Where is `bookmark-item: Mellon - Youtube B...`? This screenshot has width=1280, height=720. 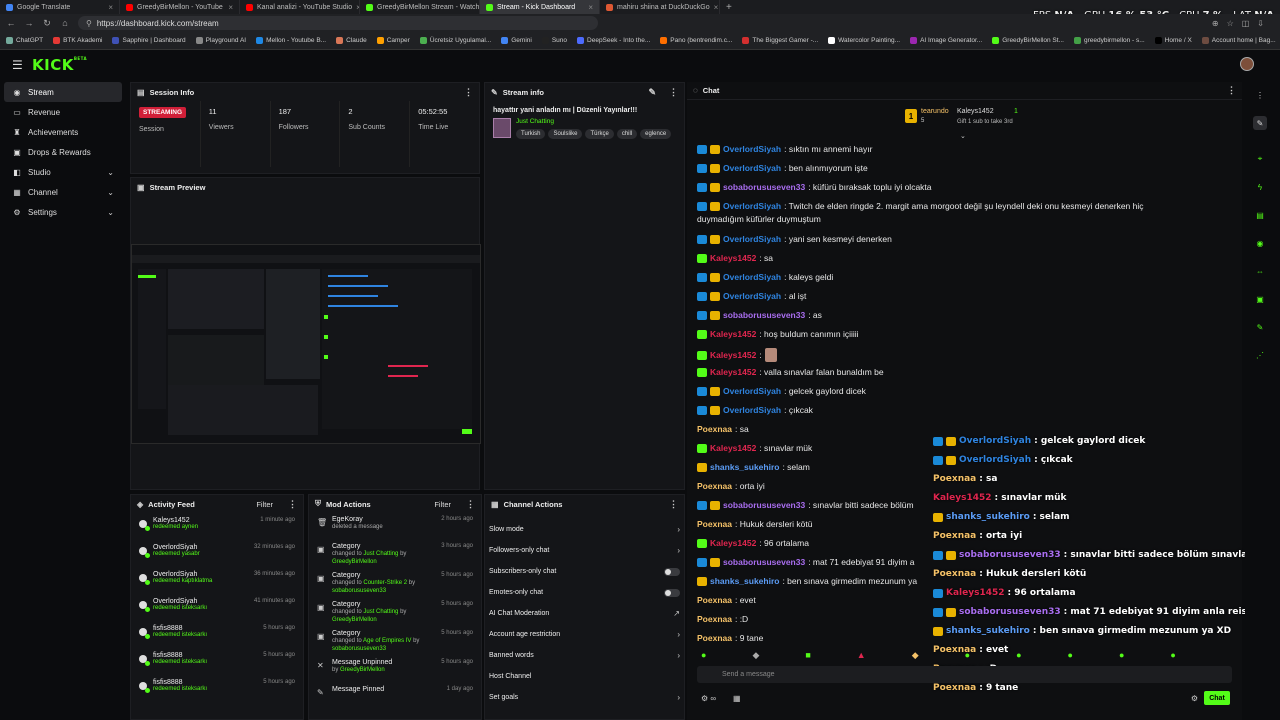 bookmark-item: Mellon - Youtube B... is located at coordinates (291, 40).